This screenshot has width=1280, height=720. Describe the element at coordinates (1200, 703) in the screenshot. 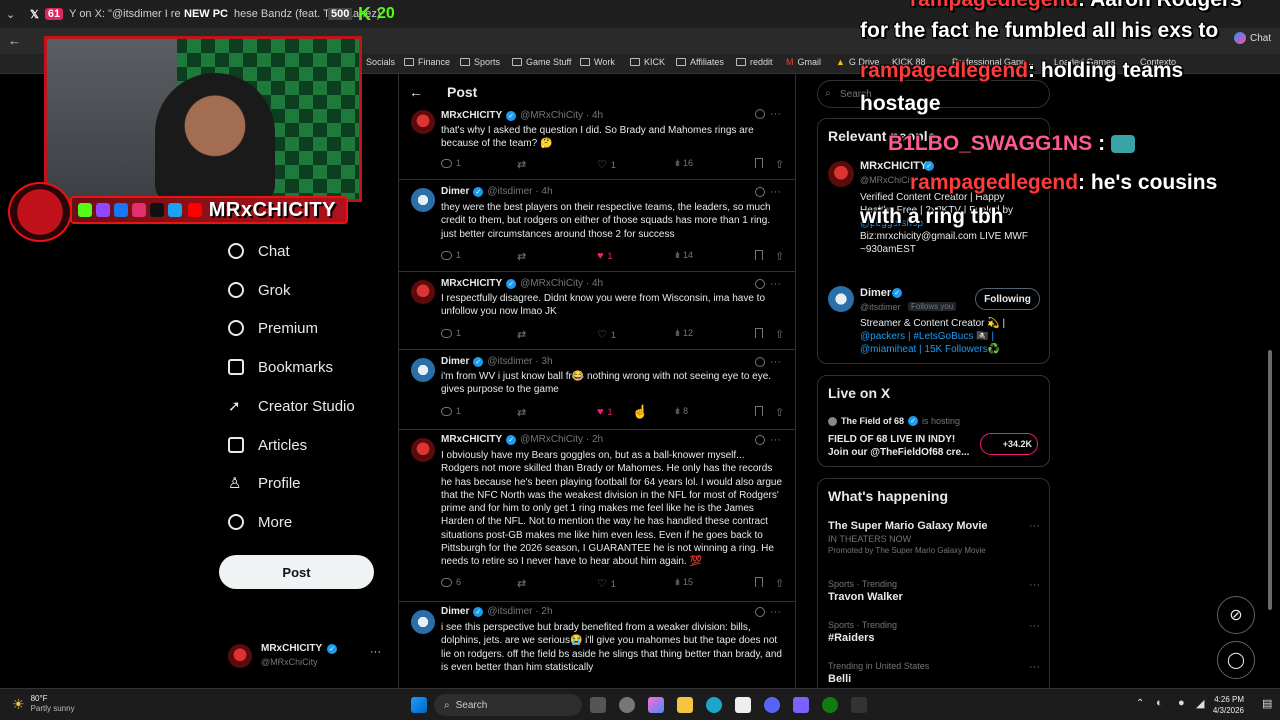

I see `volume-icon: ◢` at that location.